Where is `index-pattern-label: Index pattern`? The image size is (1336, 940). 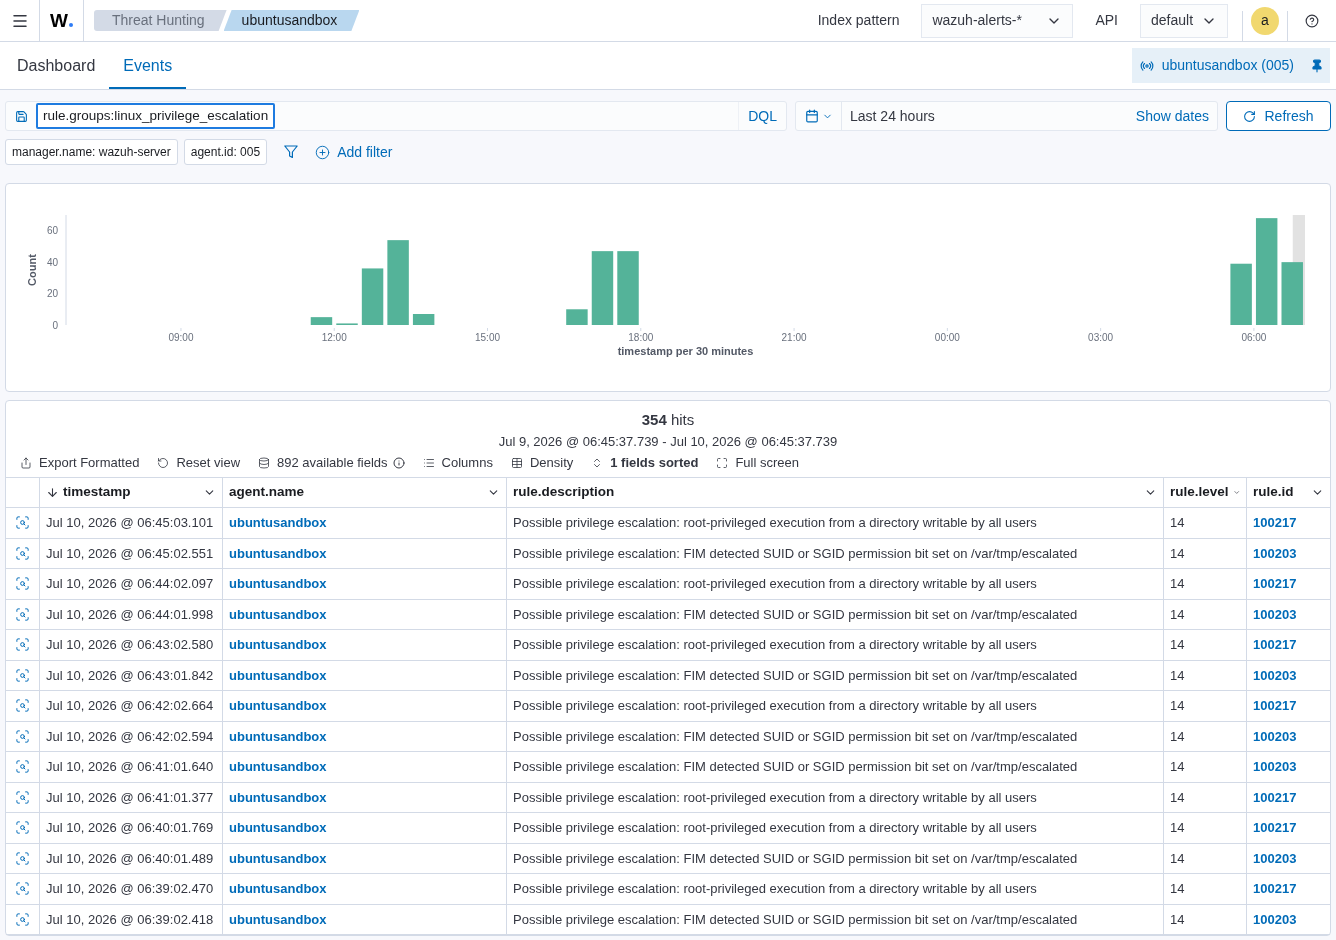
index-pattern-label: Index pattern is located at coordinates (858, 20).